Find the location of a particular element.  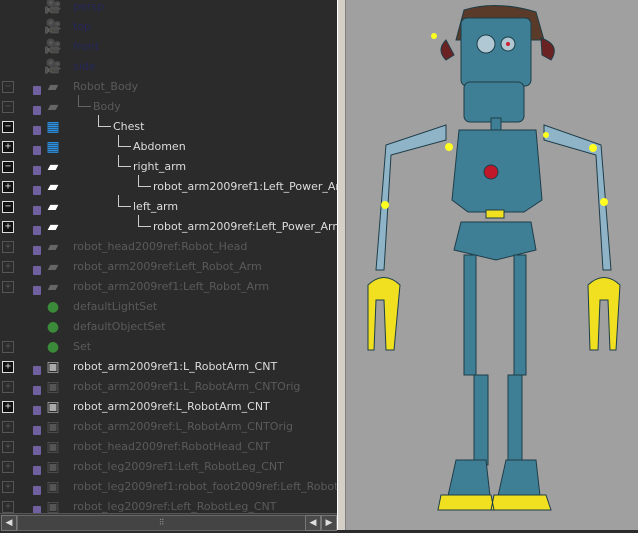

outliner-item-label: right_arm is located at coordinates (159, 166).